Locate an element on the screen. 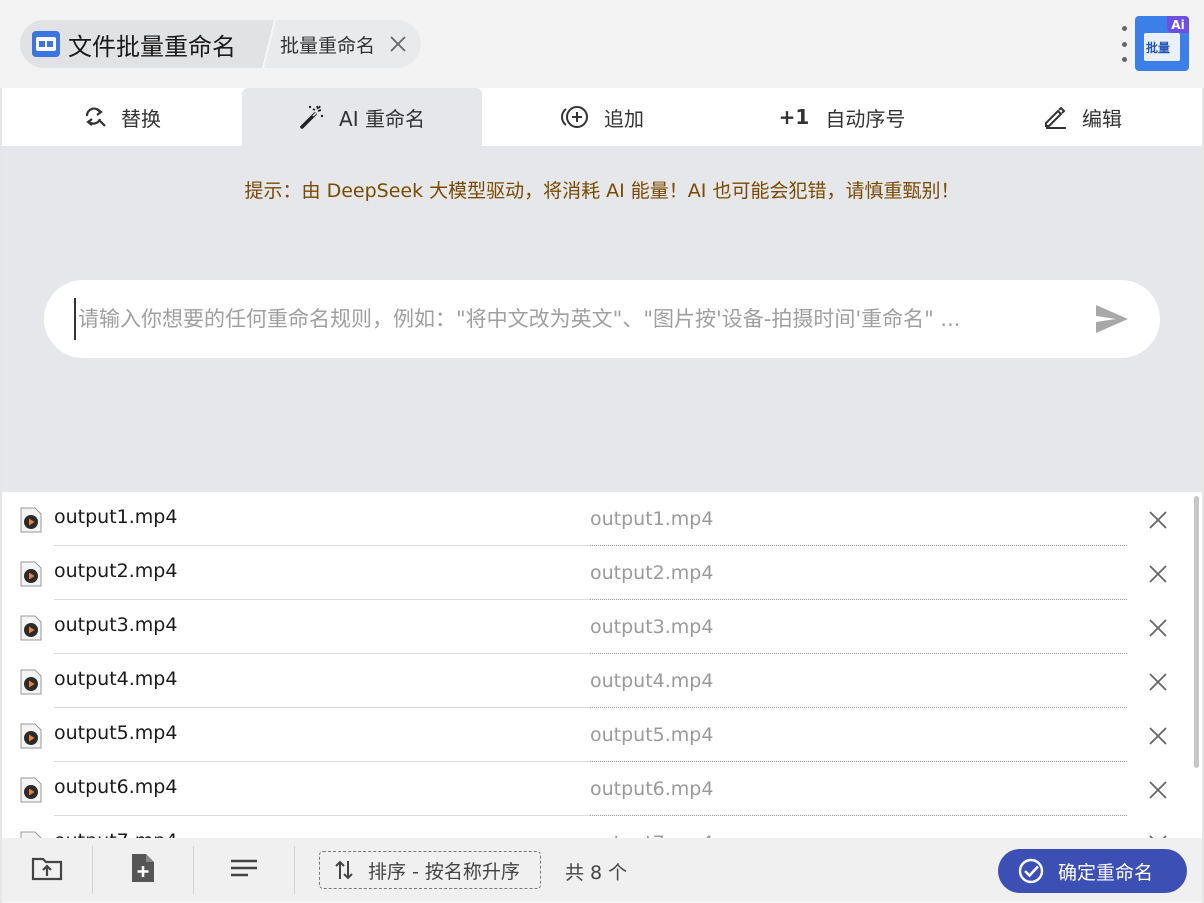 Image resolution: width=1204 pixels, height=903 pixels. confirm-rename-label: 确定重命名 is located at coordinates (1106, 872).